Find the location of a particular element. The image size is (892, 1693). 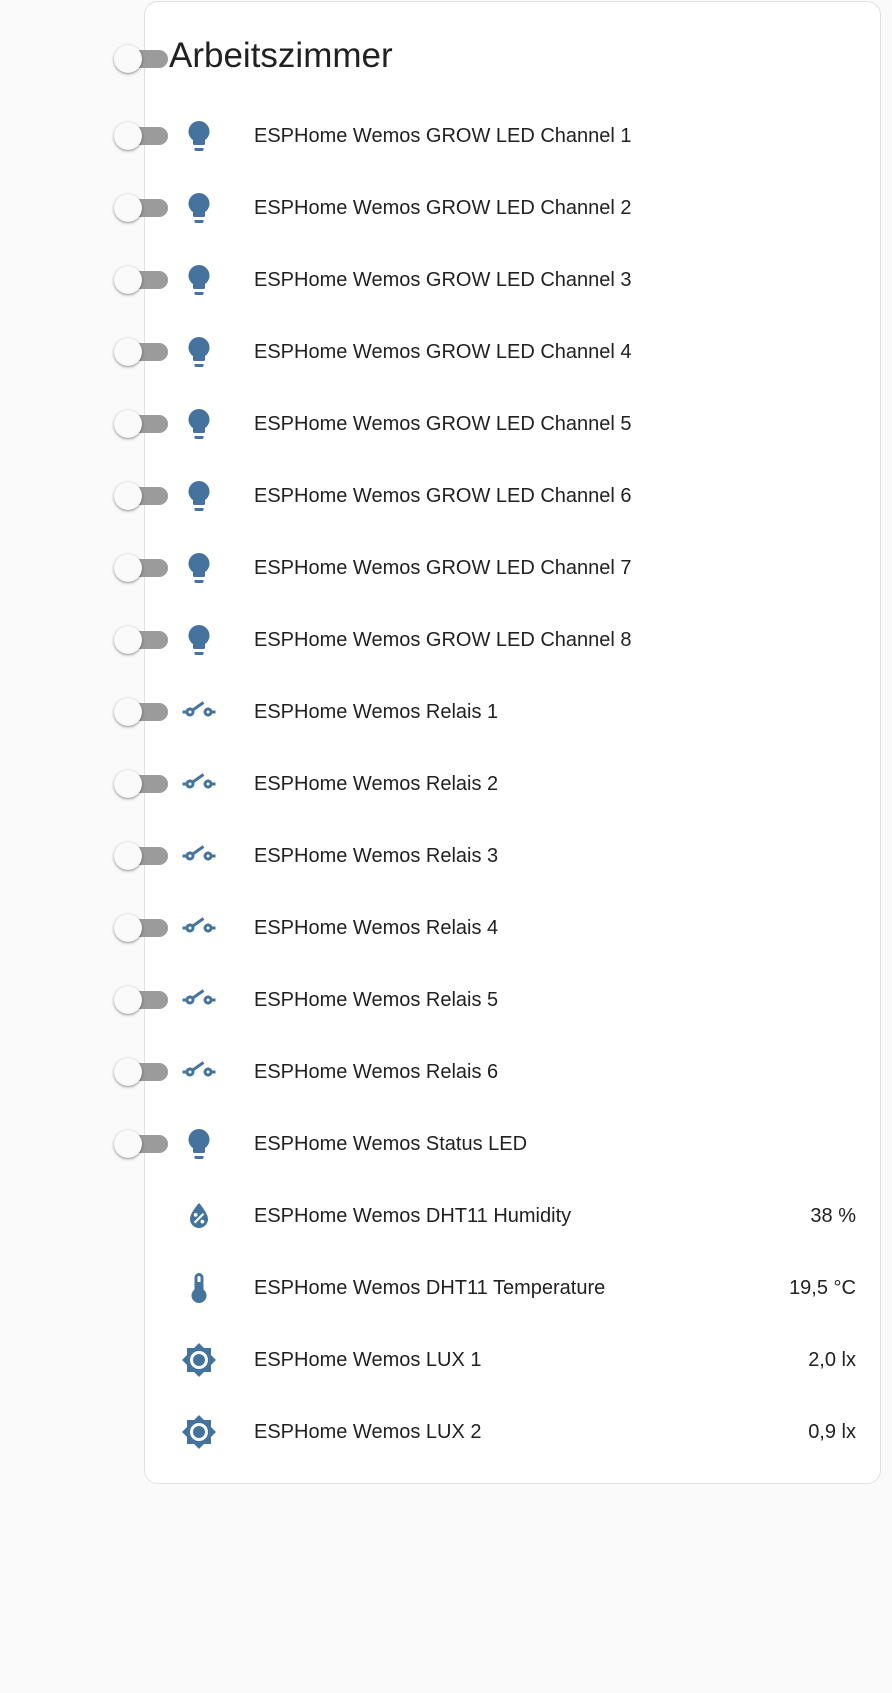

entity-row: ESPHome Wemos LUX 2 0,9 lx is located at coordinates (512, 1432).